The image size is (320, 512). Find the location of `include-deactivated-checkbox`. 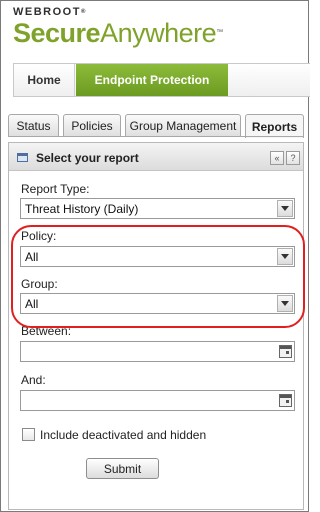

include-deactivated-checkbox is located at coordinates (28, 434).